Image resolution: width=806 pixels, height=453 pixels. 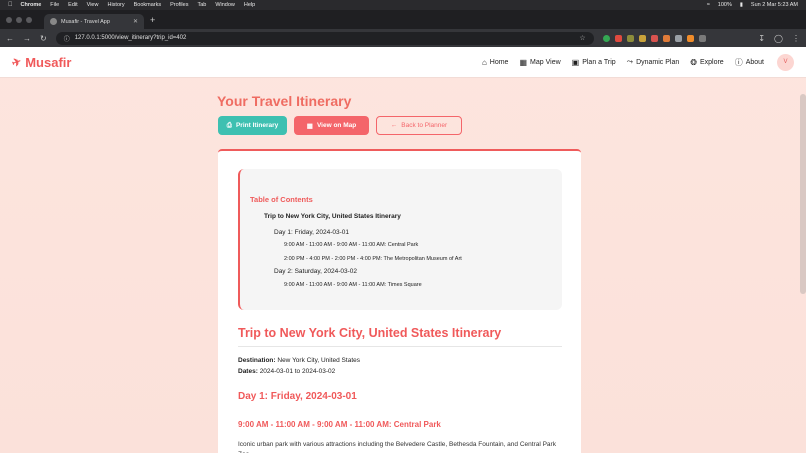 I want to click on nav-map-view: ▦ Map View, so click(x=539, y=62).